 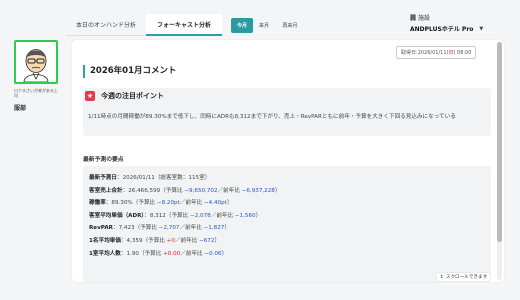 What do you see at coordinates (481, 28) in the screenshot?
I see `chevron-down-icon: ▼` at bounding box center [481, 28].